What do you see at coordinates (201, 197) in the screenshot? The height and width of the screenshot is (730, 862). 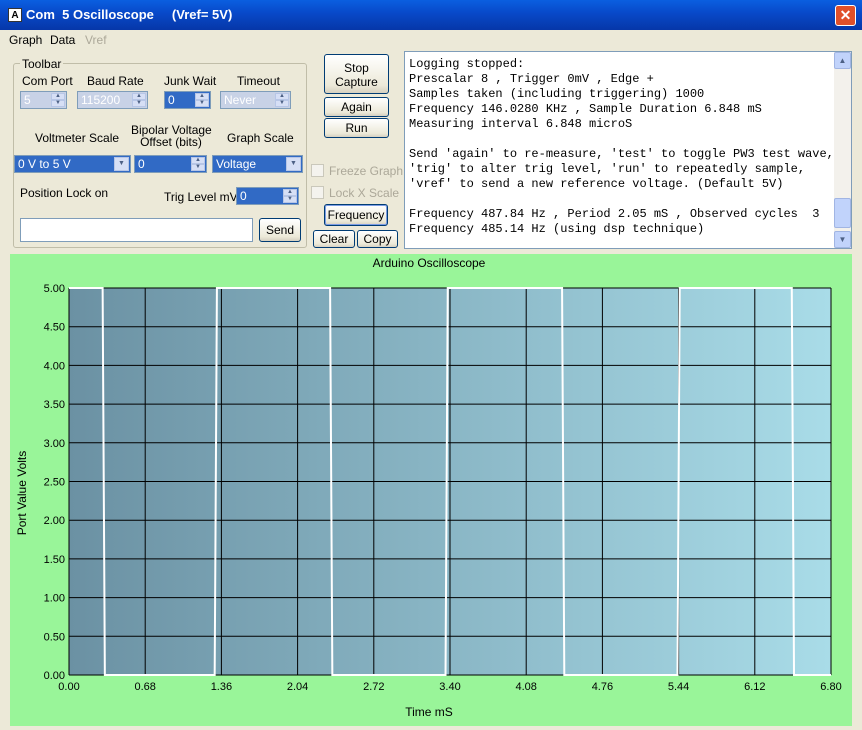 I see `trig-level-label: Trig Level mV` at bounding box center [201, 197].